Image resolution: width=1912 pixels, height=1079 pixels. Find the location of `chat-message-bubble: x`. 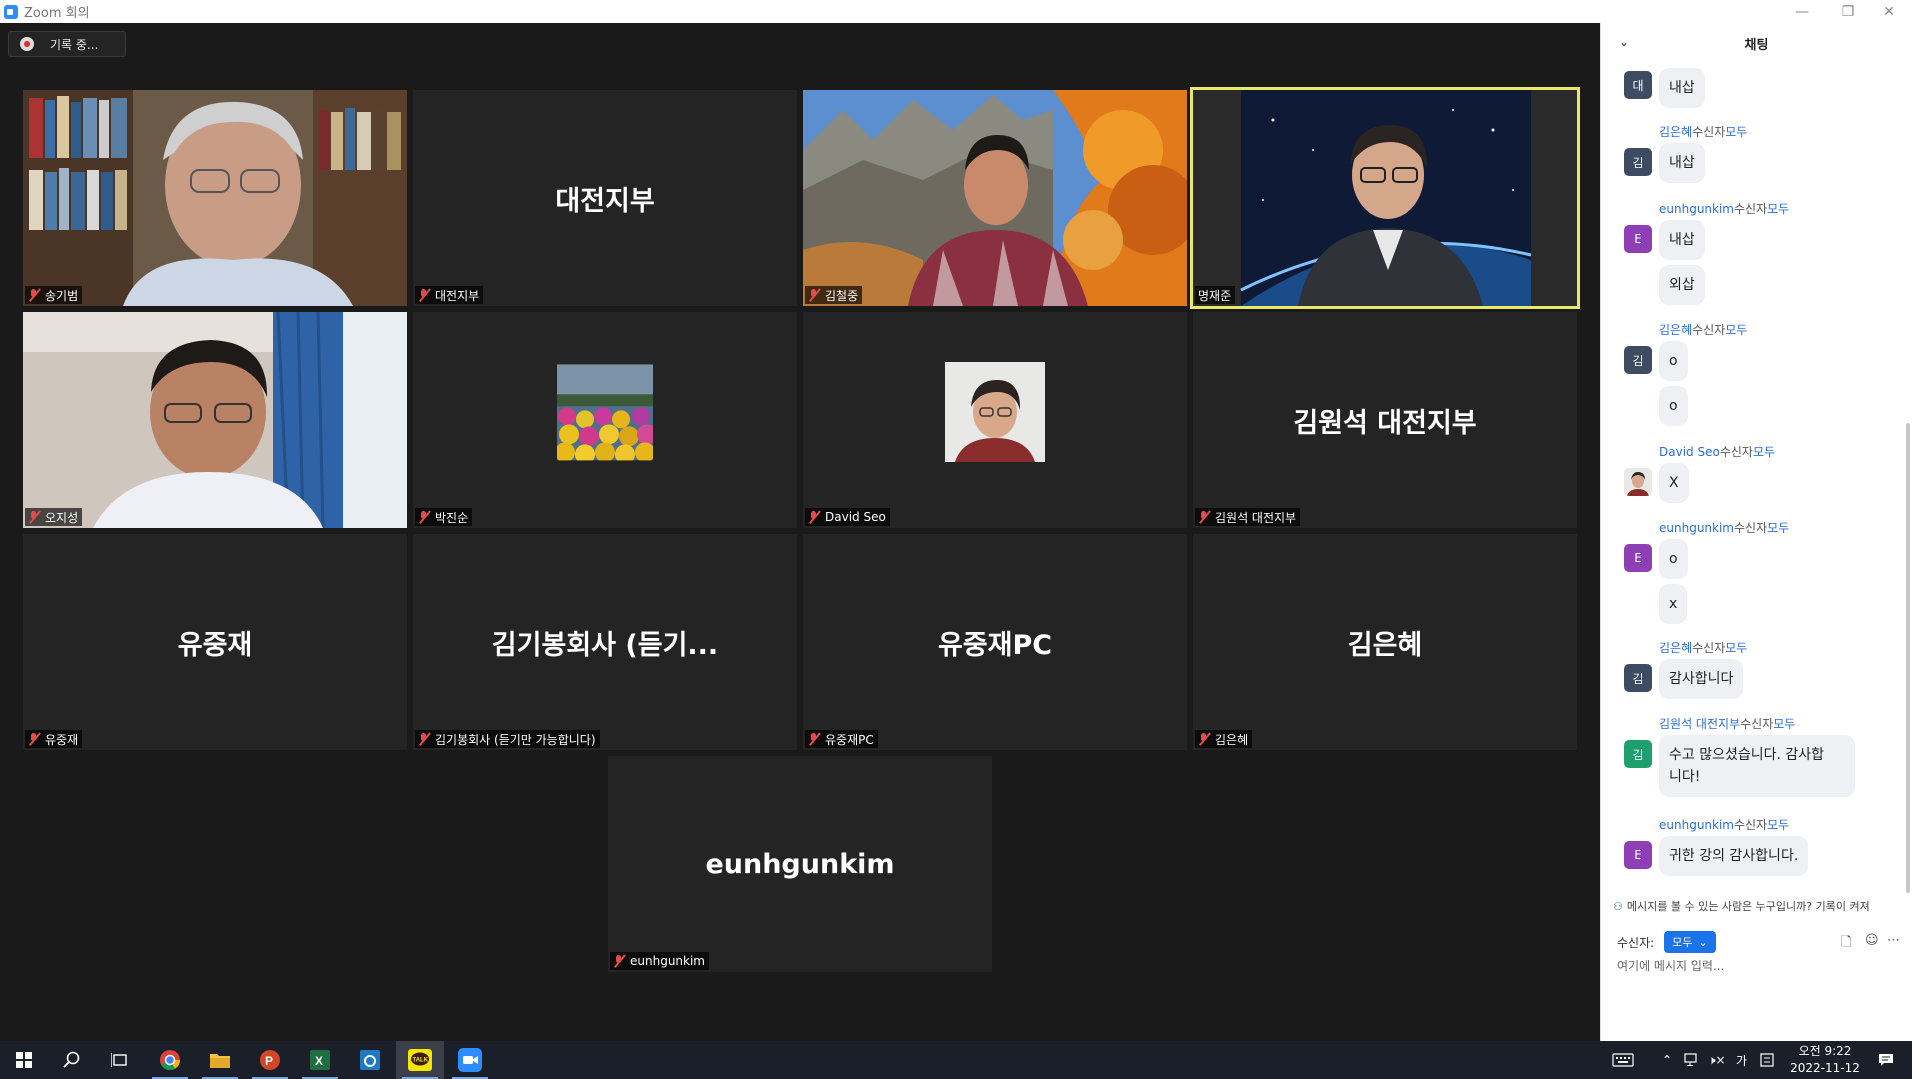

chat-message-bubble: x is located at coordinates (1673, 604).